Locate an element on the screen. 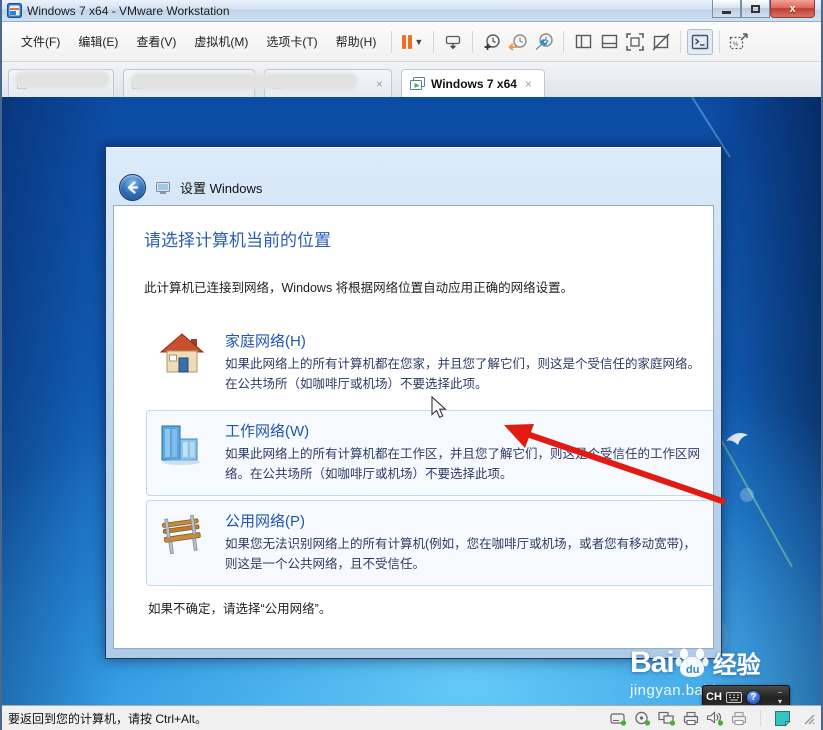 Image resolution: width=823 pixels, height=730 pixels. option-label: 家庭网络(H) is located at coordinates (265, 341).